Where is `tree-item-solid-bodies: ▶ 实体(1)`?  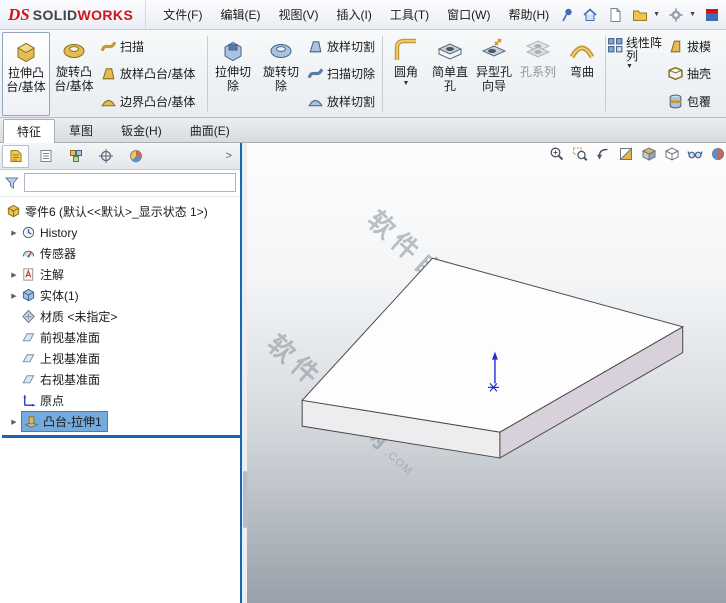
tree-item-solid-bodies: ▶ 实体(1) is located at coordinates (121, 295).